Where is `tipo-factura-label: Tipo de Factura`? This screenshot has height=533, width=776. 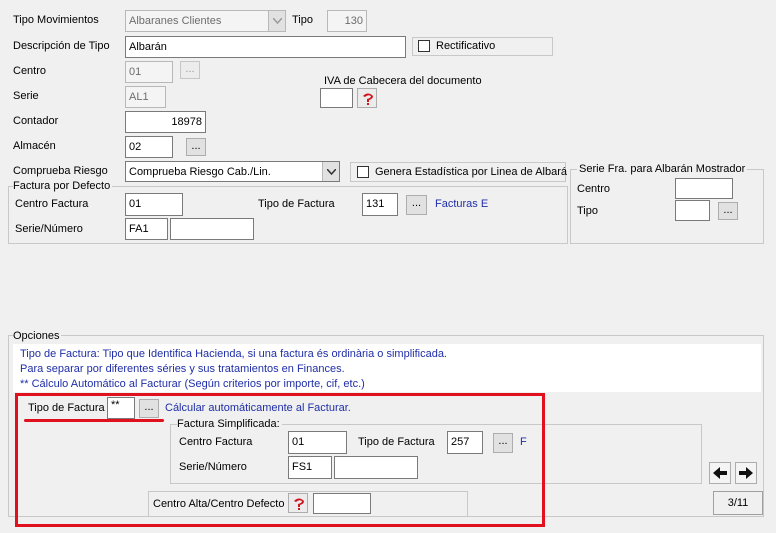
tipo-factura-label: Tipo de Factura is located at coordinates (296, 204).